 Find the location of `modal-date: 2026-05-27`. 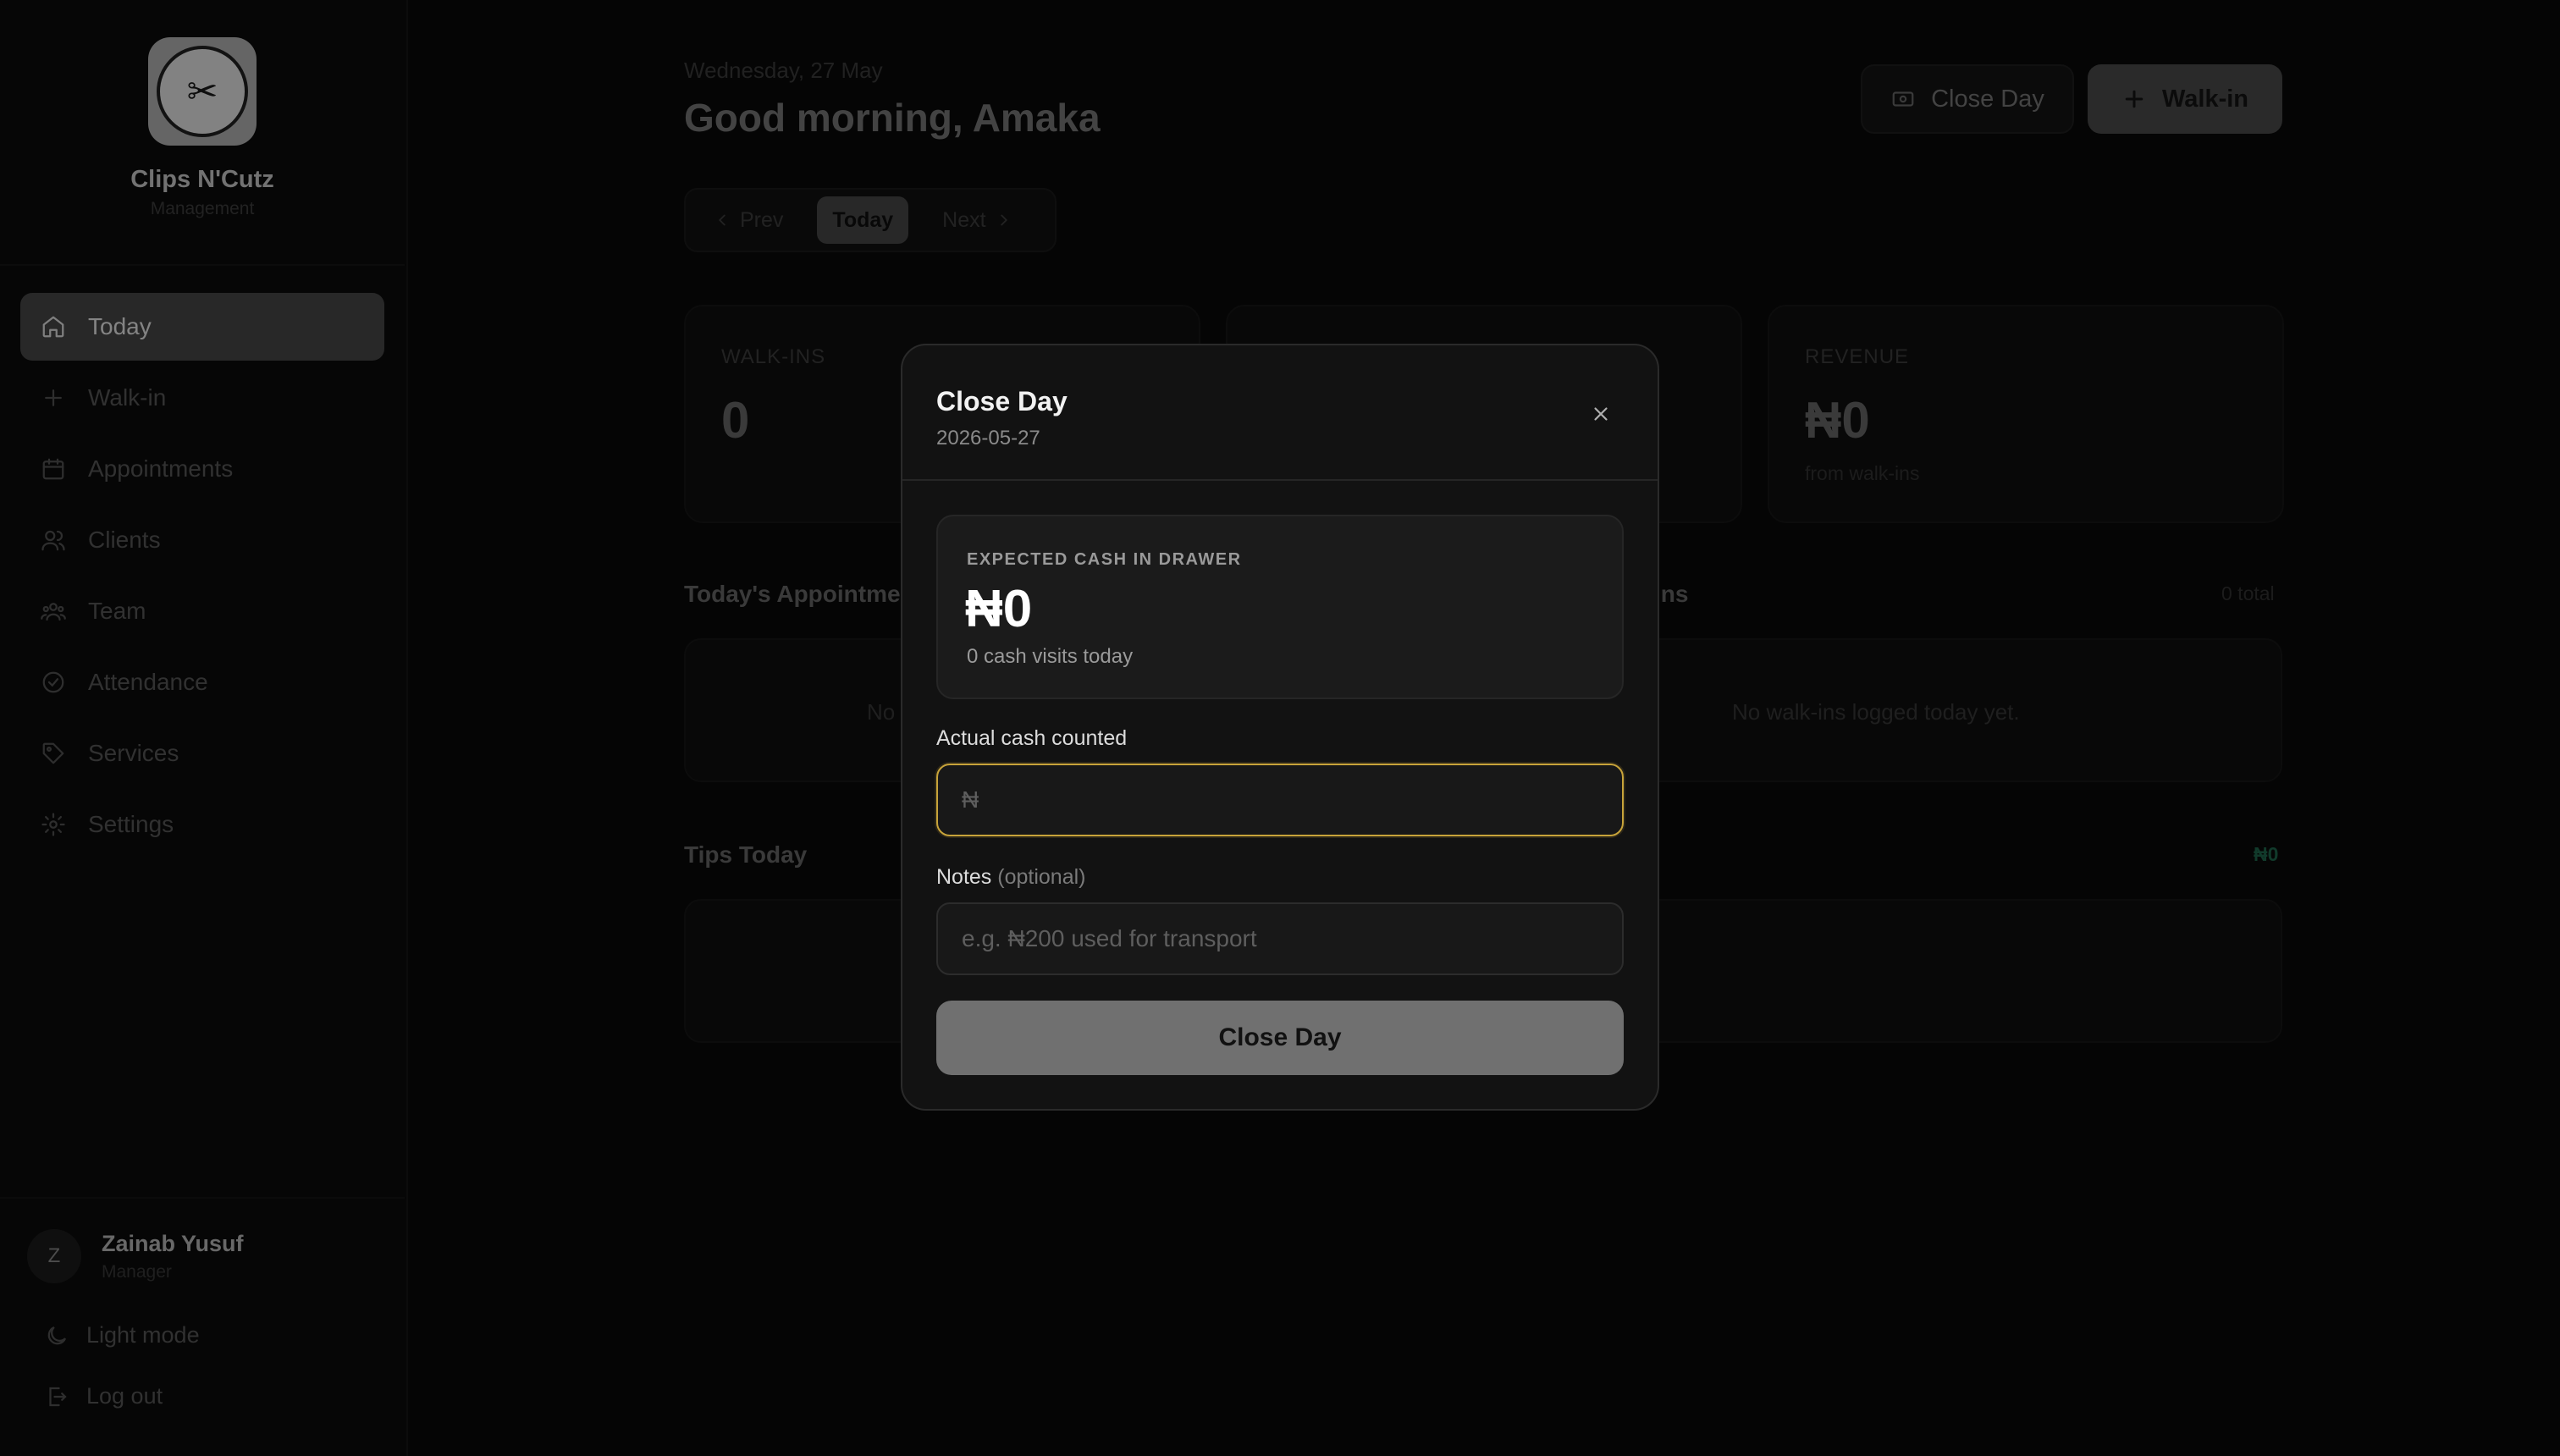

modal-date: 2026-05-27 is located at coordinates (988, 438).